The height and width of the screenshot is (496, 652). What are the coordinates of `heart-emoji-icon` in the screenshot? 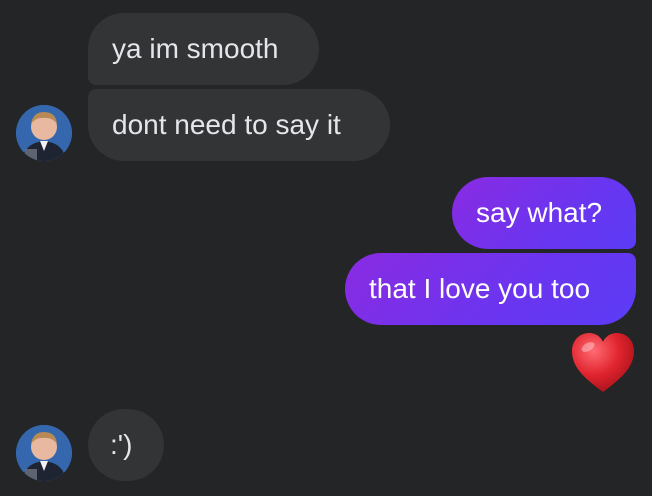 It's located at (603, 363).